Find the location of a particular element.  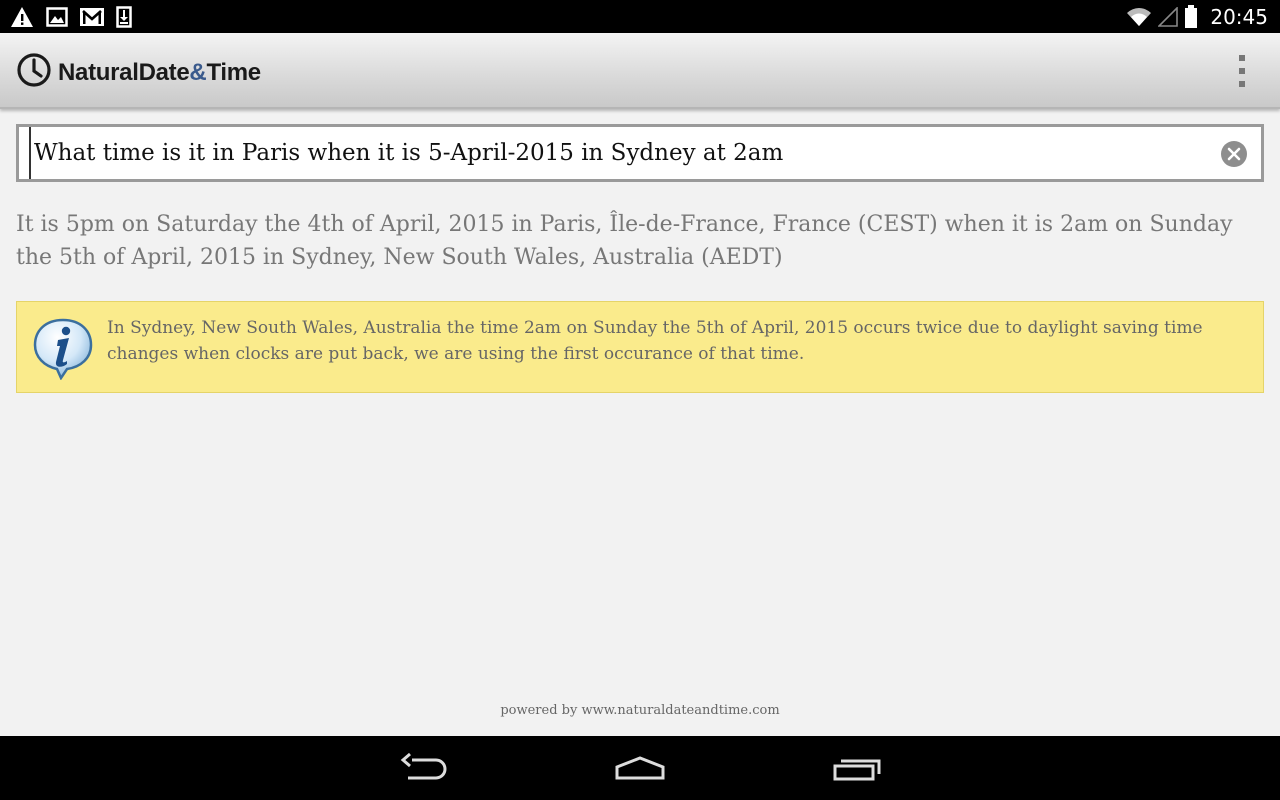

clear-icon is located at coordinates (1234, 154).